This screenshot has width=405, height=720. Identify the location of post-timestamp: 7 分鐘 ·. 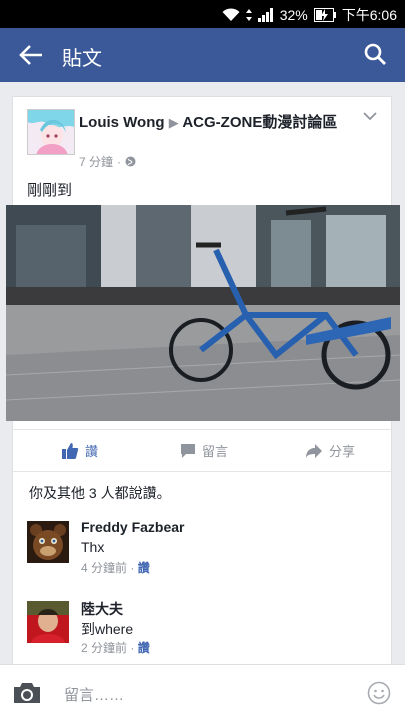
(107, 161).